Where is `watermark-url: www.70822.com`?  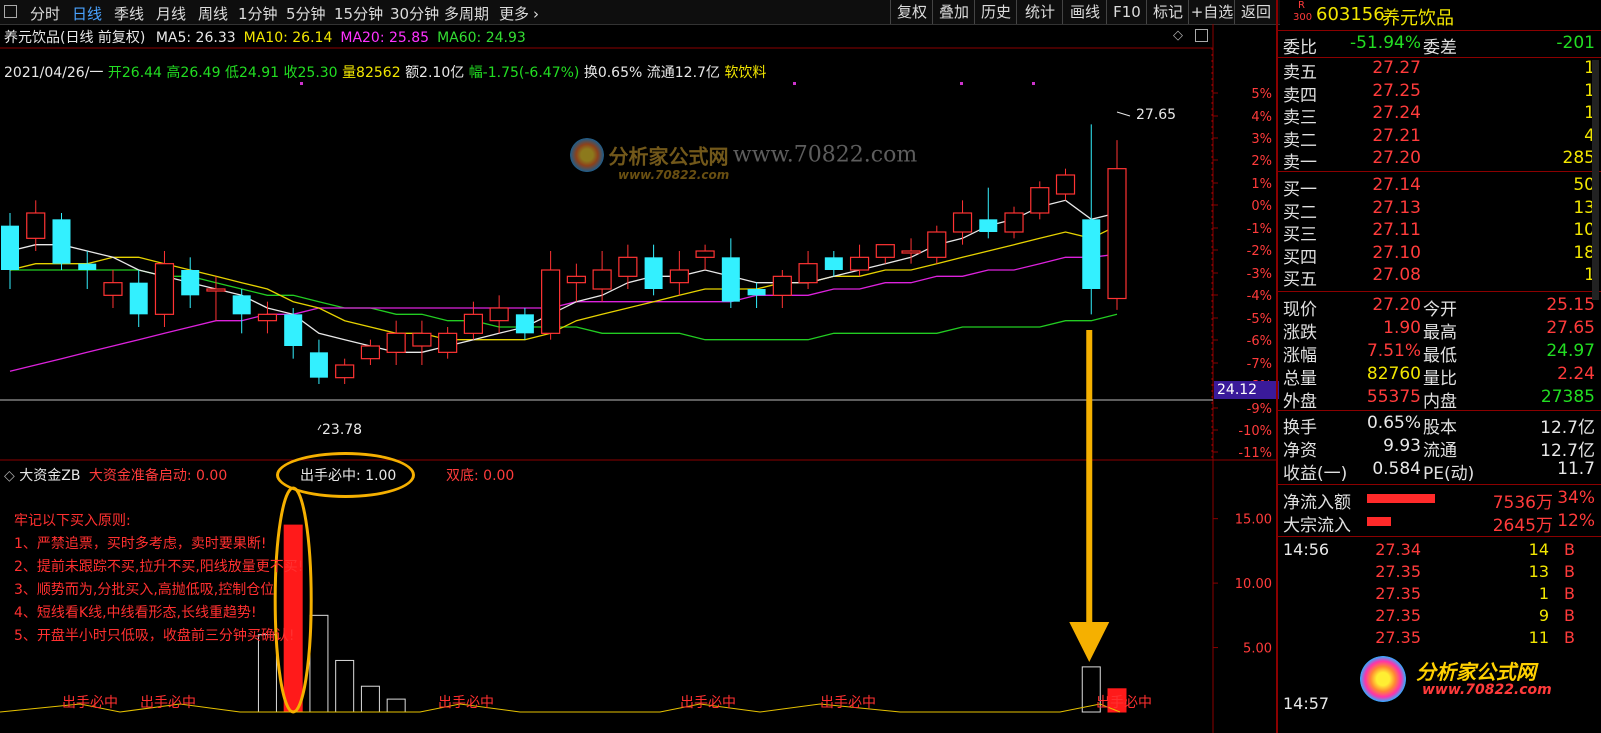 watermark-url: www.70822.com is located at coordinates (825, 155).